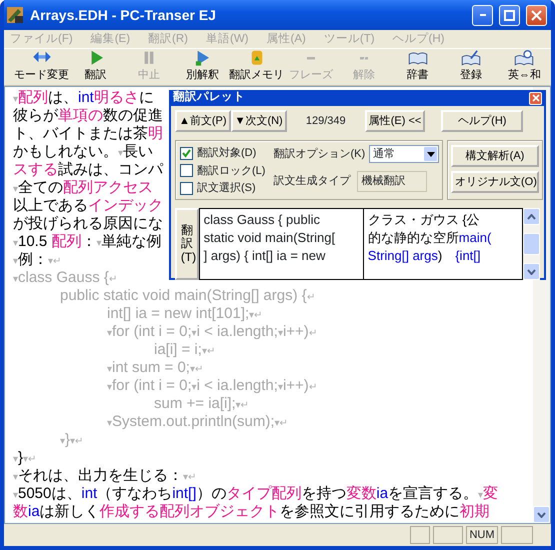 Image resolution: width=555 pixels, height=550 pixels. Describe the element at coordinates (524, 67) in the screenshot. I see `toolbar-button: 英⇔和` at that location.